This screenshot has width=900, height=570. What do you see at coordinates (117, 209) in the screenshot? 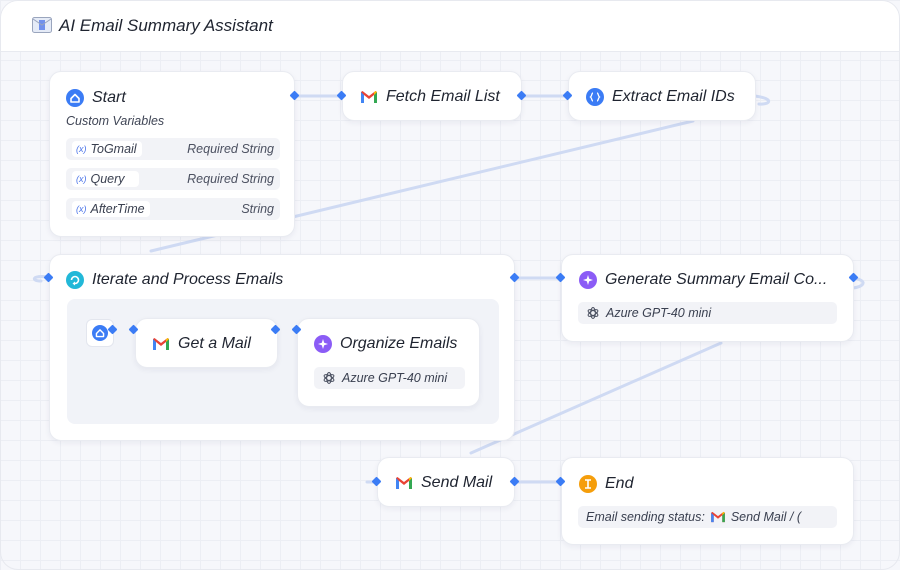
I see `variable-name: AfterTime` at bounding box center [117, 209].